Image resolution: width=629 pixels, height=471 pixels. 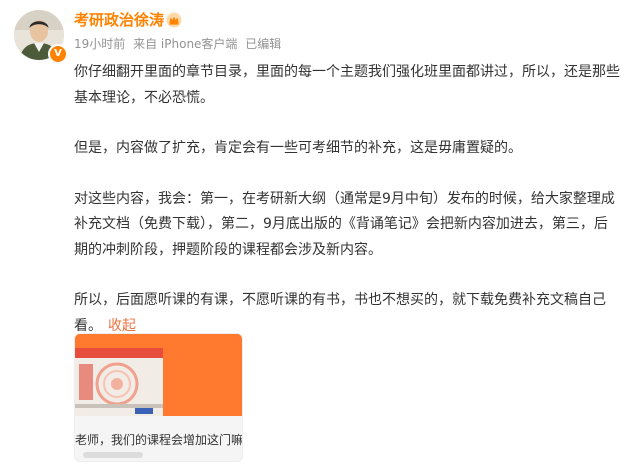 What do you see at coordinates (174, 20) in the screenshot?
I see `member-crown-icon` at bounding box center [174, 20].